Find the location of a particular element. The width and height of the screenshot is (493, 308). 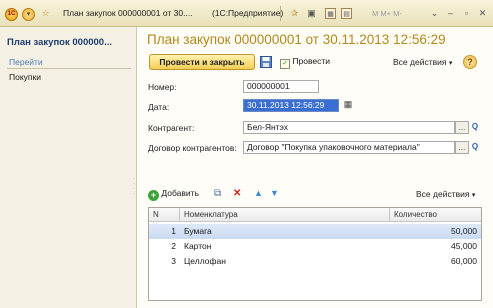

delete-row-icon: ✕ is located at coordinates (237, 193).